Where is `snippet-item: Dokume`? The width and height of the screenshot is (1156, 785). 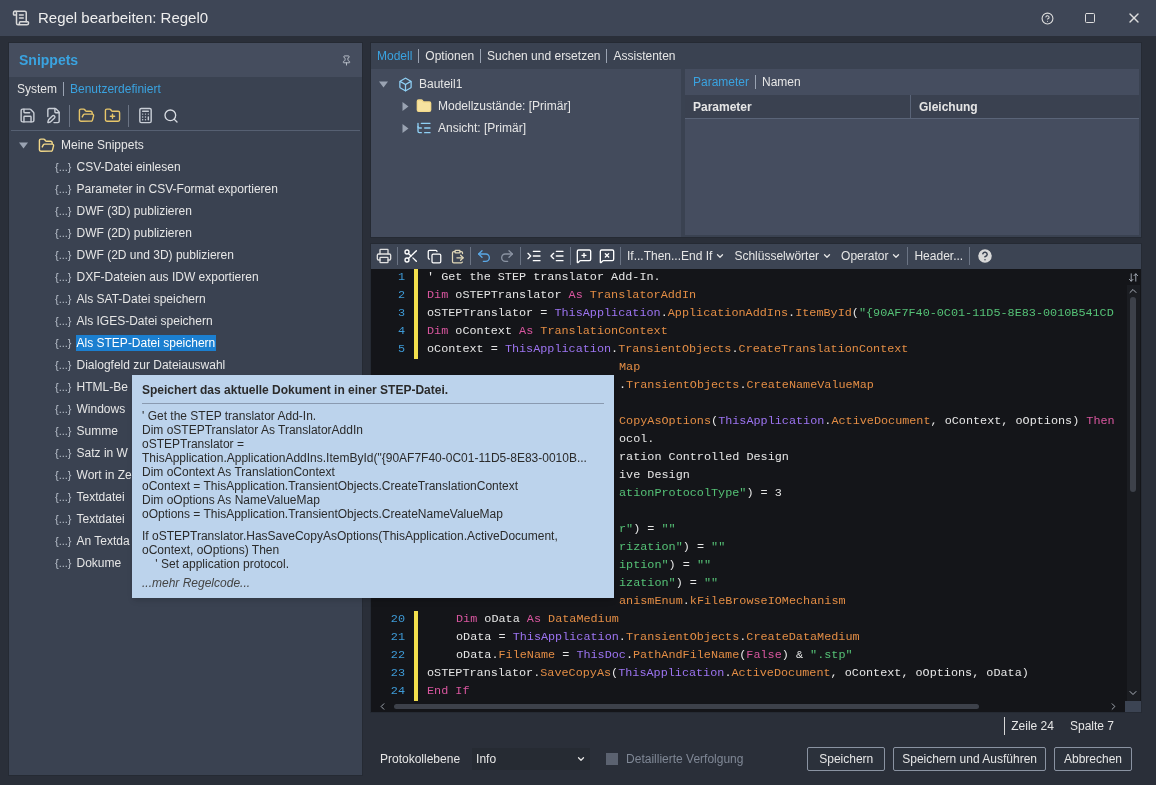 snippet-item: Dokume is located at coordinates (99, 563).